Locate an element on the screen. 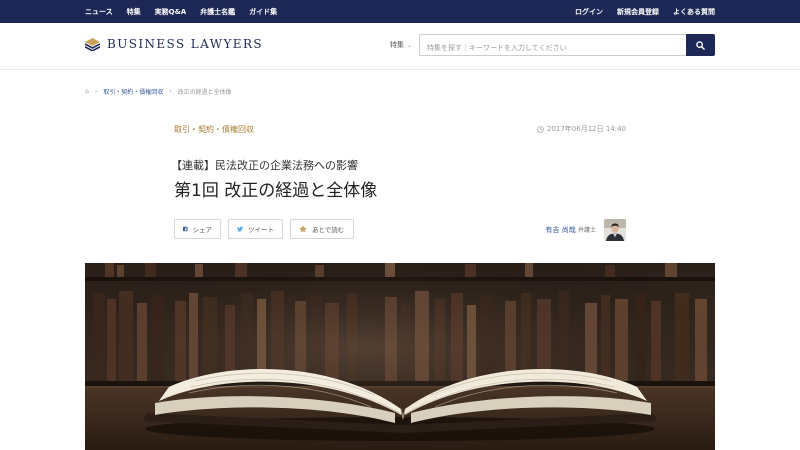  facebook-share-label: シェア is located at coordinates (202, 230).